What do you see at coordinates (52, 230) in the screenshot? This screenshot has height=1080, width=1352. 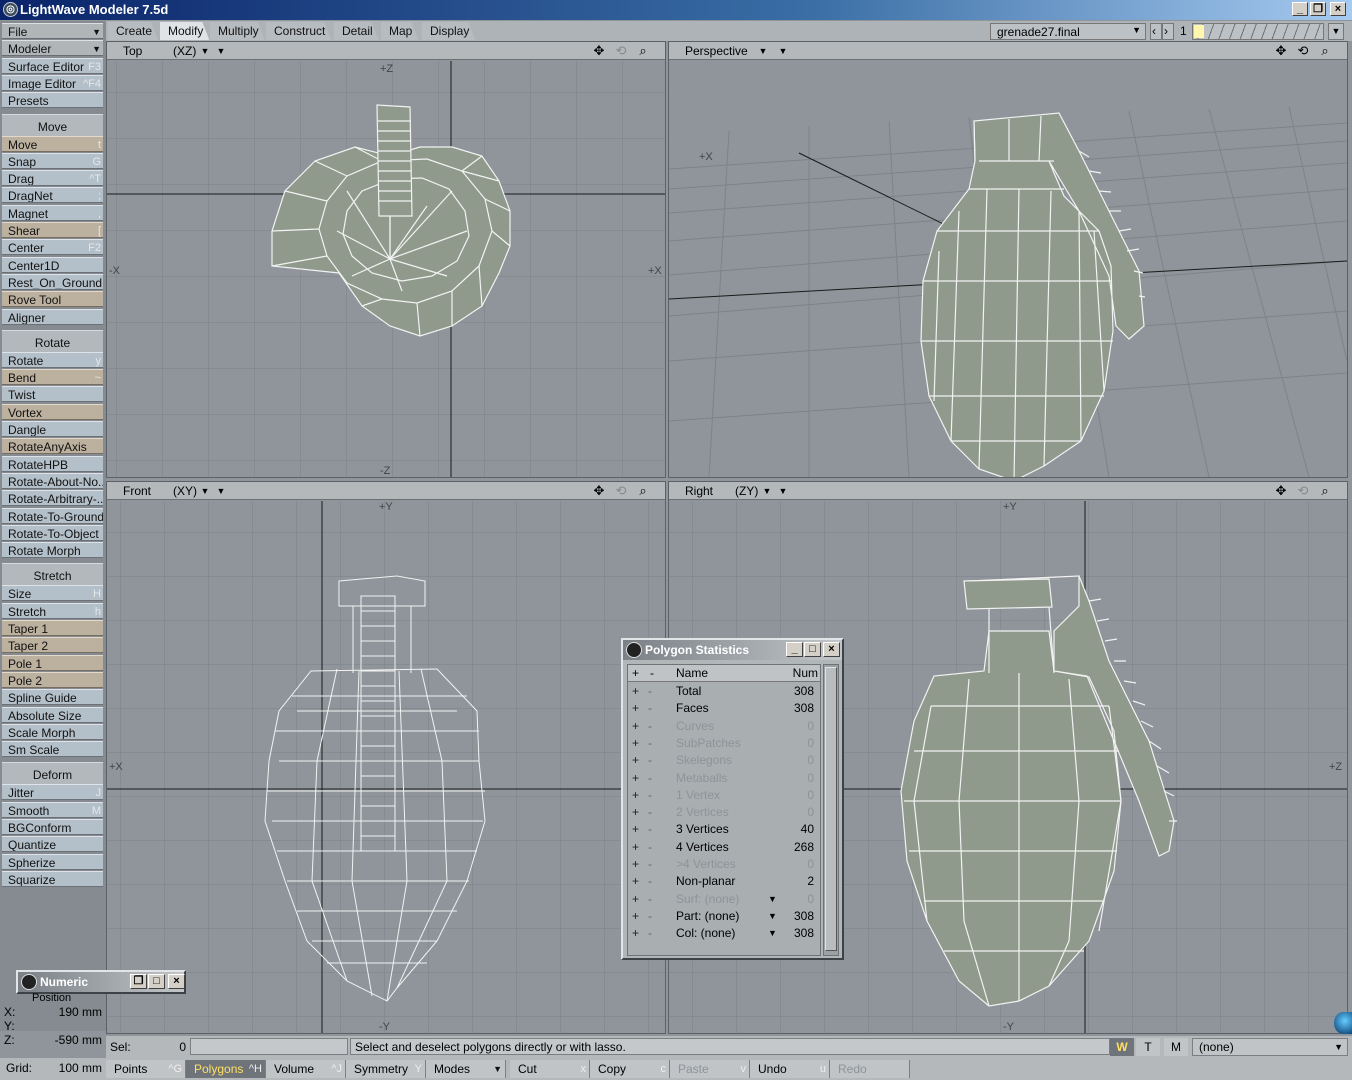 I see `sidebar-item-shear: Shear [` at bounding box center [52, 230].